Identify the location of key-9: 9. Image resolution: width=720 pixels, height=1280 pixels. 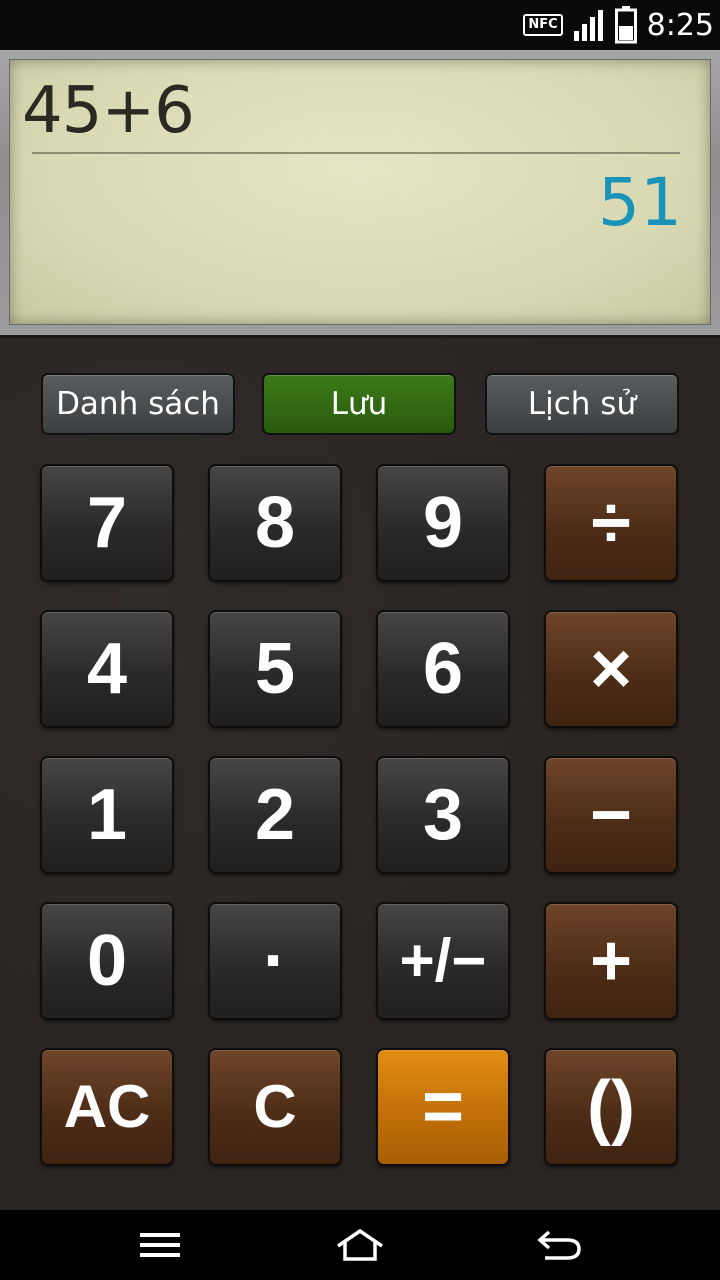
(443, 523).